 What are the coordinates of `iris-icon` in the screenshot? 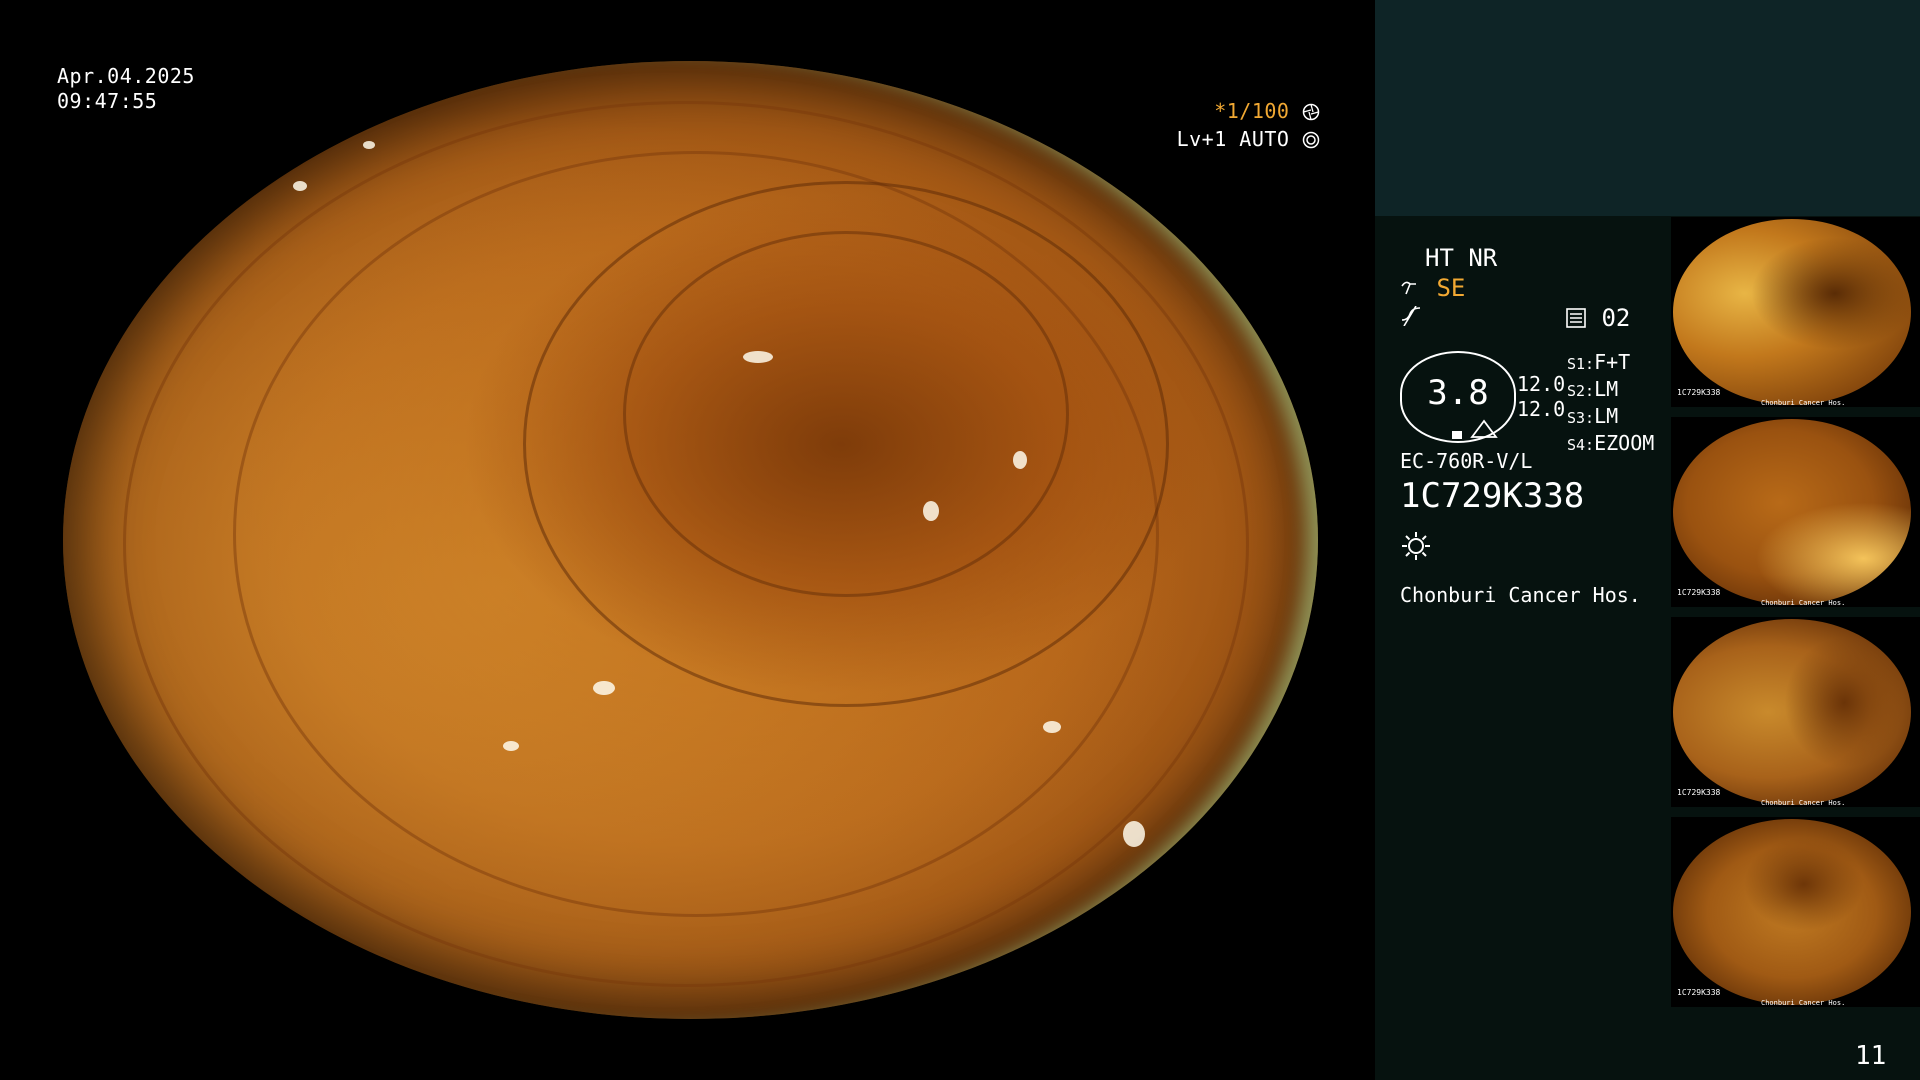 It's located at (1311, 139).